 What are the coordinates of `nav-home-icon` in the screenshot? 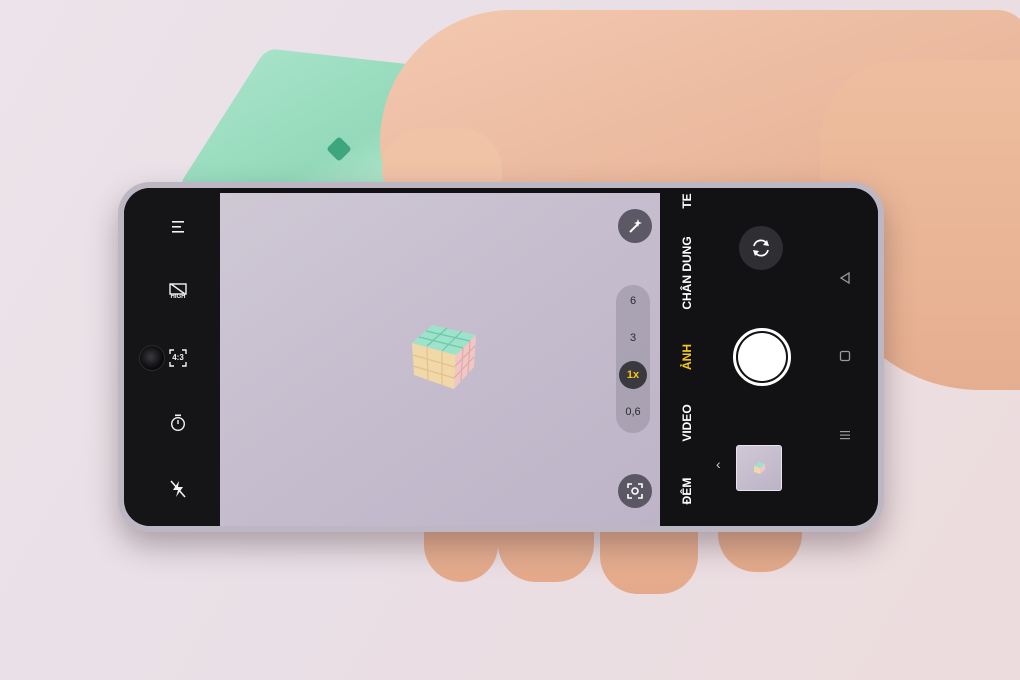 It's located at (845, 356).